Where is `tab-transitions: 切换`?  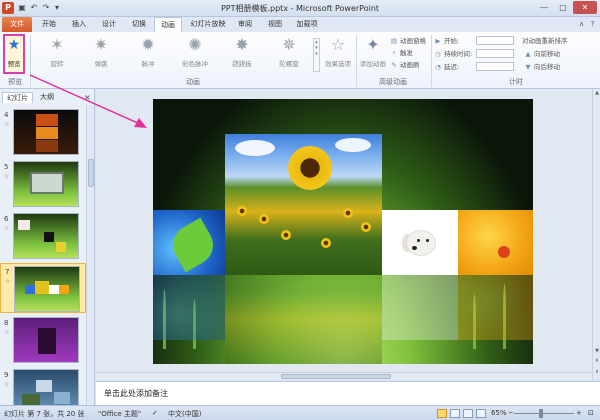
tab-transitions: 切换 is located at coordinates (139, 24).